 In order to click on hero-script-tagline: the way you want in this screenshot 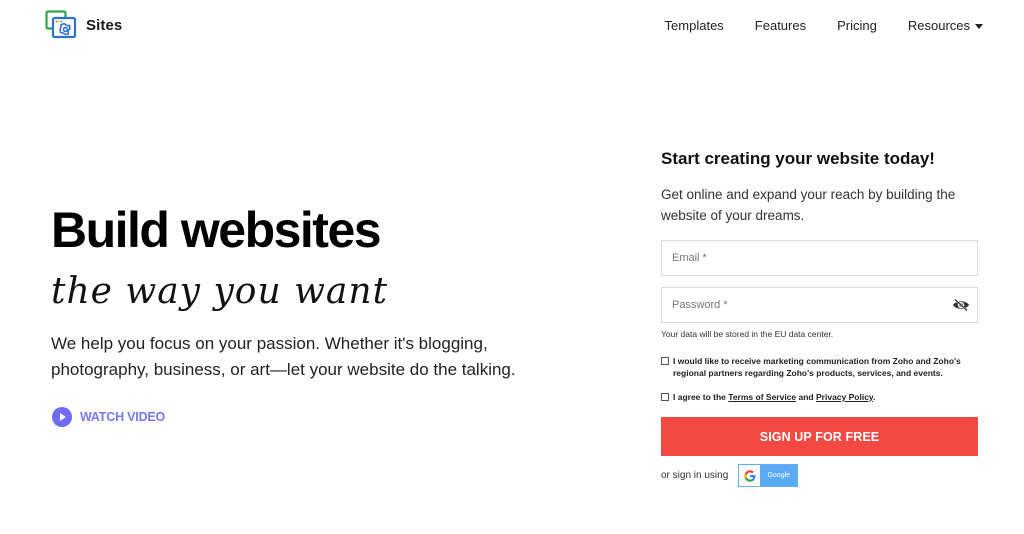, I will do `click(220, 291)`.